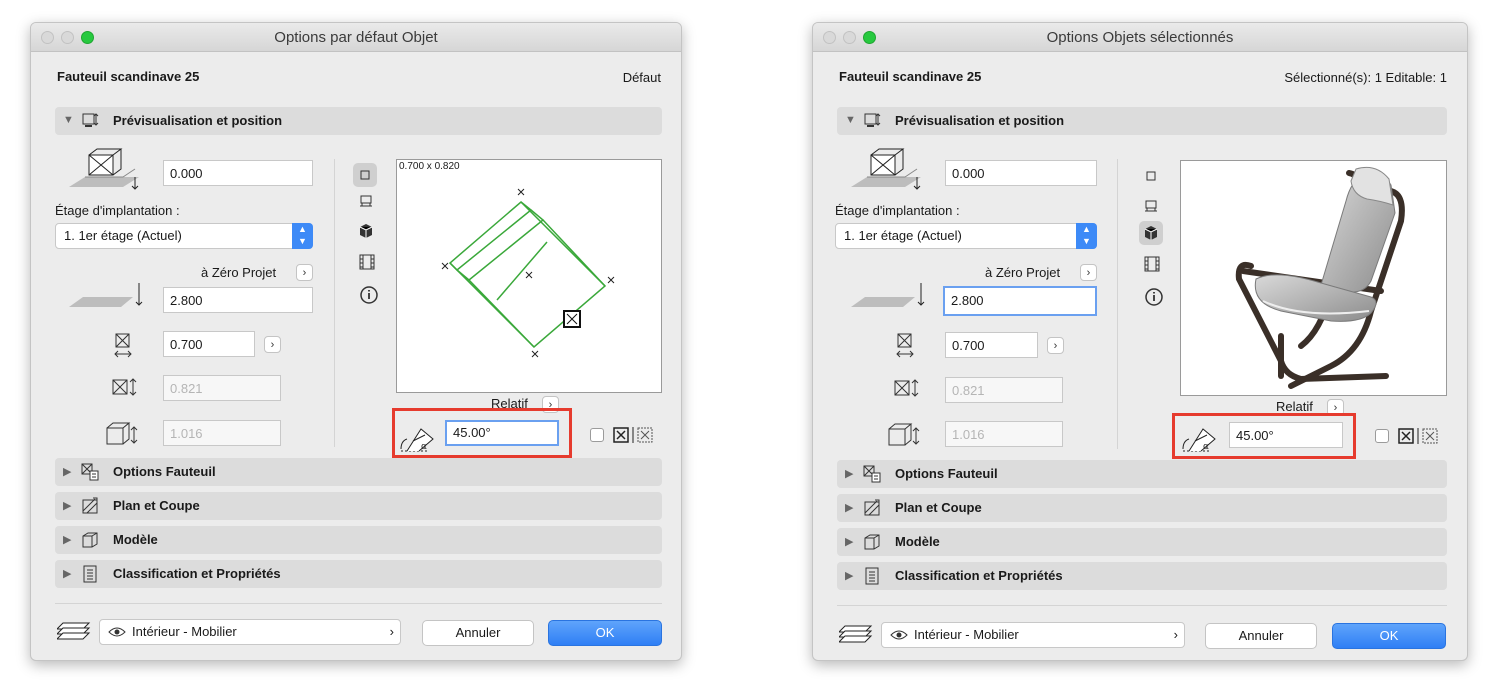  I want to click on preview-dimensions: 0.700 x 0.820, so click(429, 166).